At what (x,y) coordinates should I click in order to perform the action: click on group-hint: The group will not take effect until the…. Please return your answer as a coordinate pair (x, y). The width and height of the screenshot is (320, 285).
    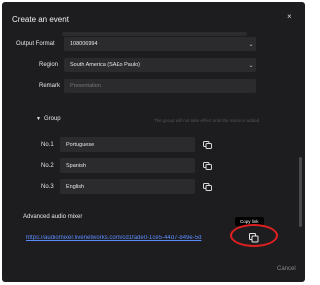
    Looking at the image, I should click on (207, 120).